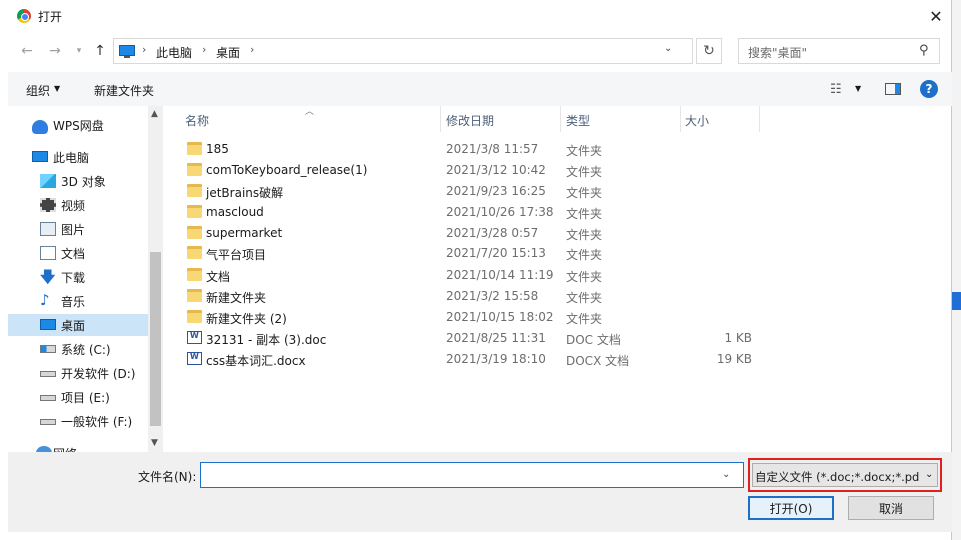  Describe the element at coordinates (936, 16) in the screenshot. I see `close-button: ✕` at that location.